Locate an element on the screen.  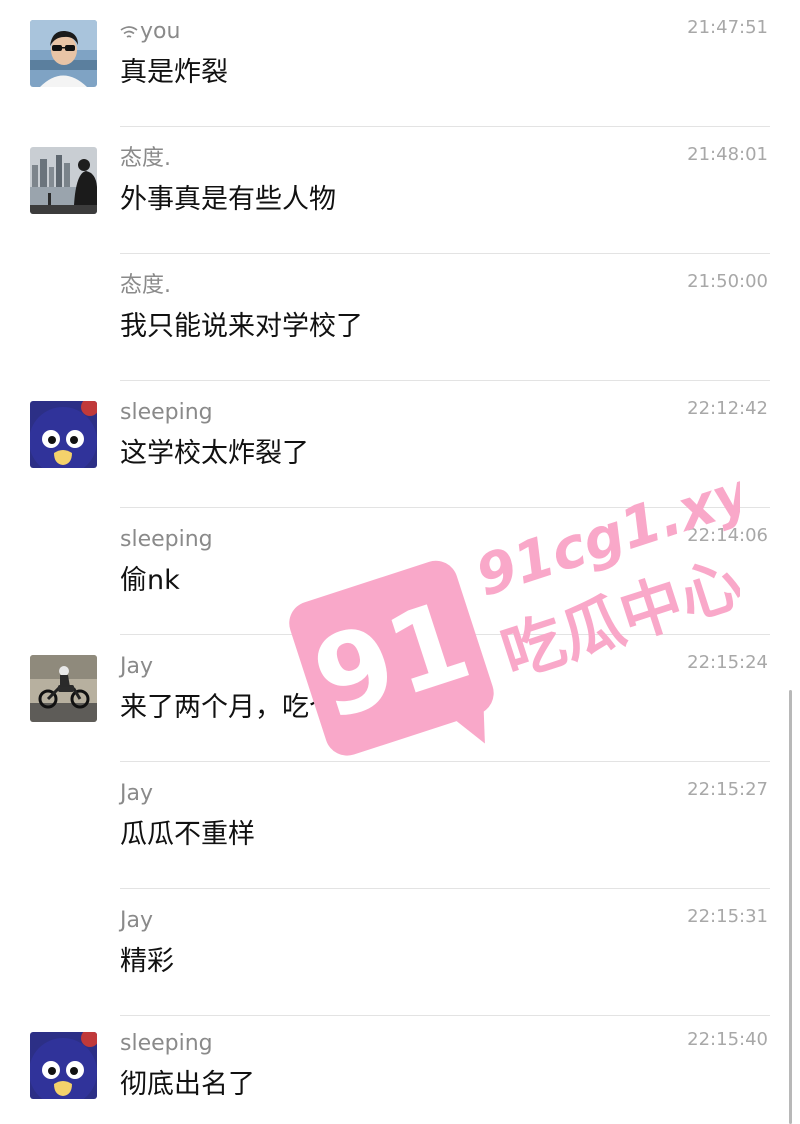
message-item: sleeping 22:14:06 偷nk is located at coordinates (400, 571).